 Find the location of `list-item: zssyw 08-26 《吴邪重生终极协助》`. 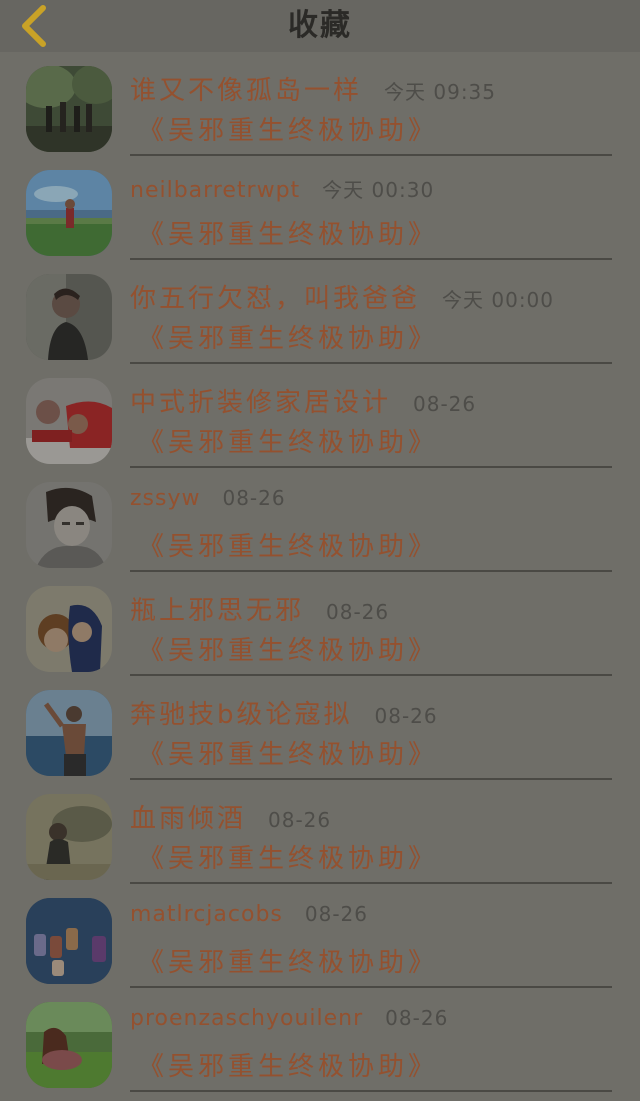

list-item: zssyw 08-26 《吴邪重生终极协助》 is located at coordinates (320, 520).